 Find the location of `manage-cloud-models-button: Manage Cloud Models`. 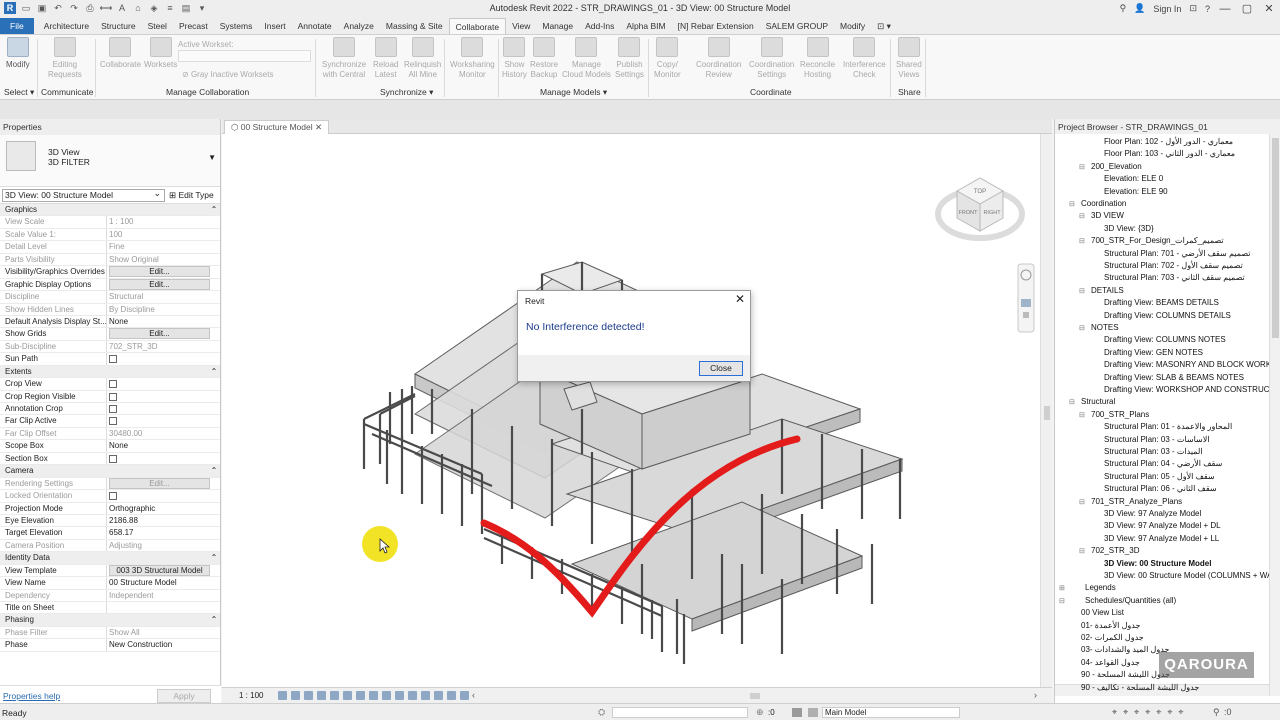

manage-cloud-models-button: Manage Cloud Models is located at coordinates (586, 58).